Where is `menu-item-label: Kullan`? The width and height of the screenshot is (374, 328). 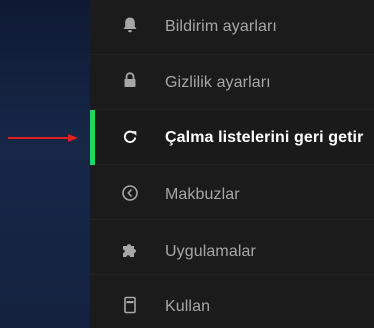 menu-item-label: Kullan is located at coordinates (188, 306).